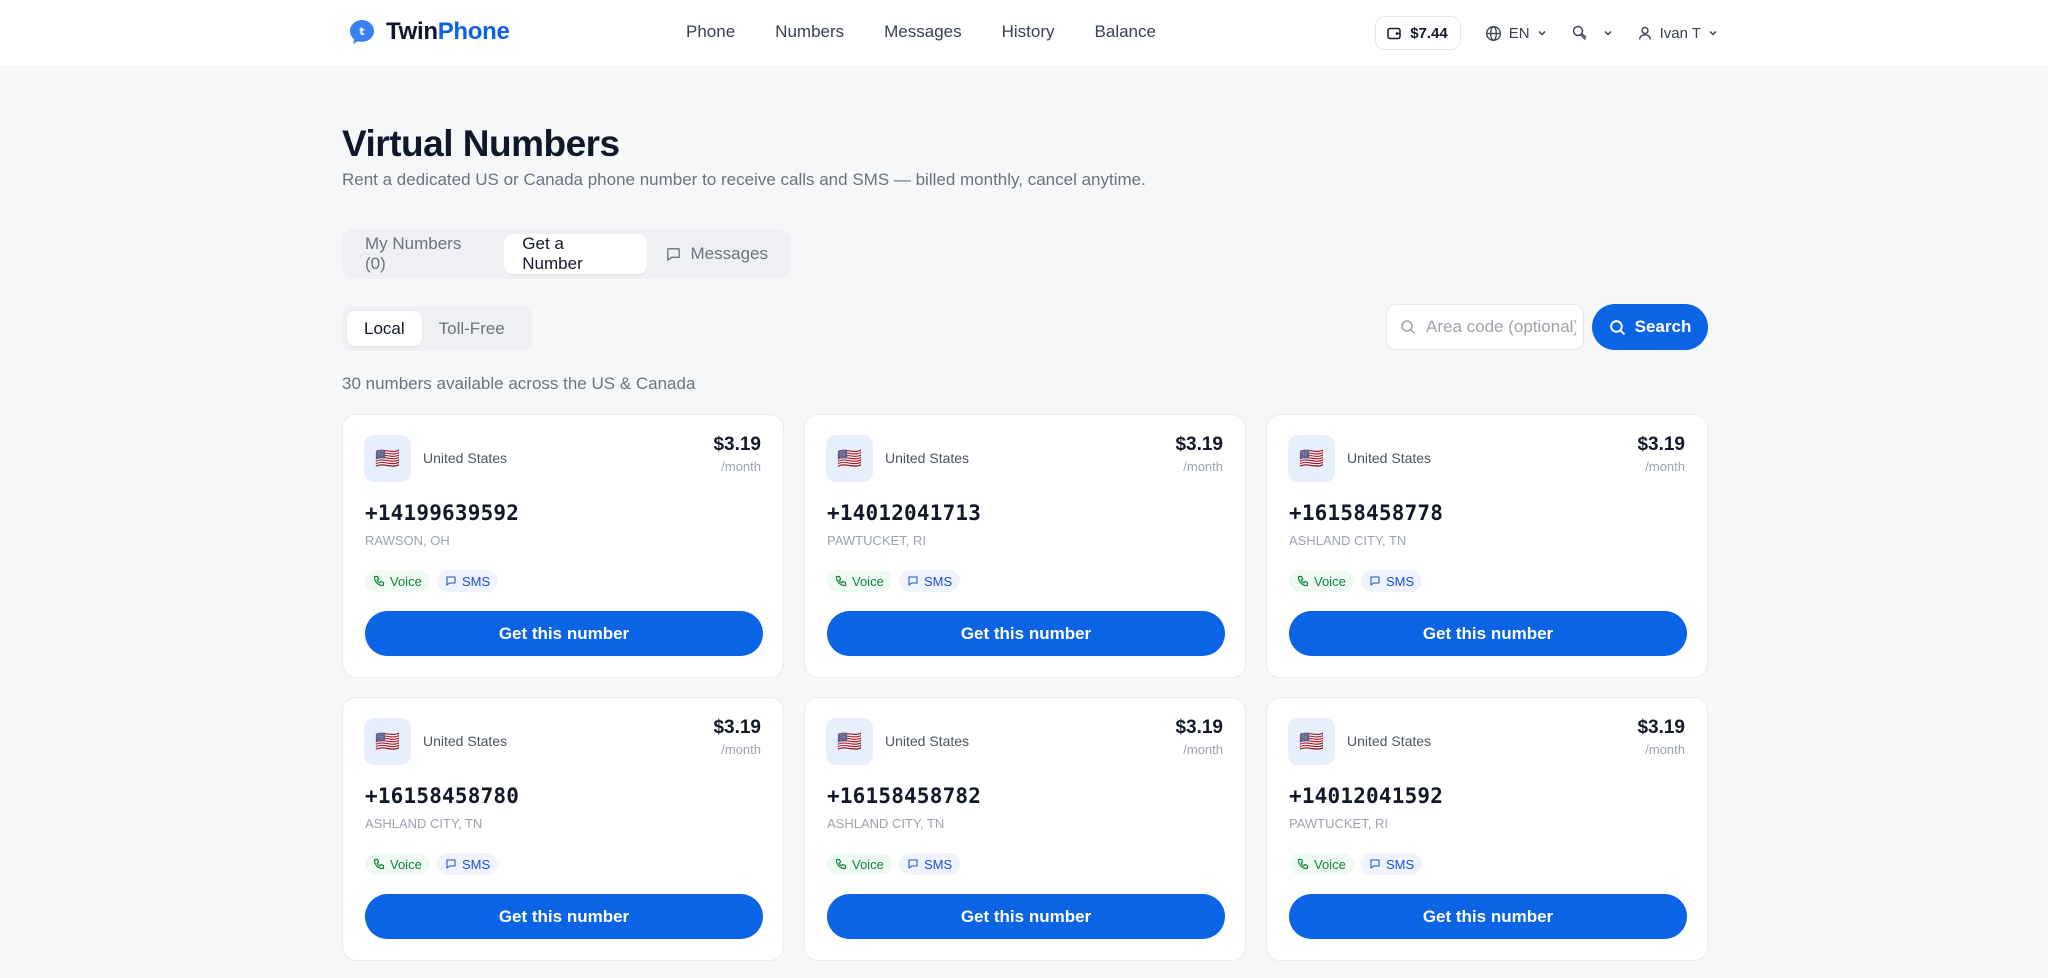 The height and width of the screenshot is (978, 2048). Describe the element at coordinates (904, 796) in the screenshot. I see `phone-number: +16158458782` at that location.